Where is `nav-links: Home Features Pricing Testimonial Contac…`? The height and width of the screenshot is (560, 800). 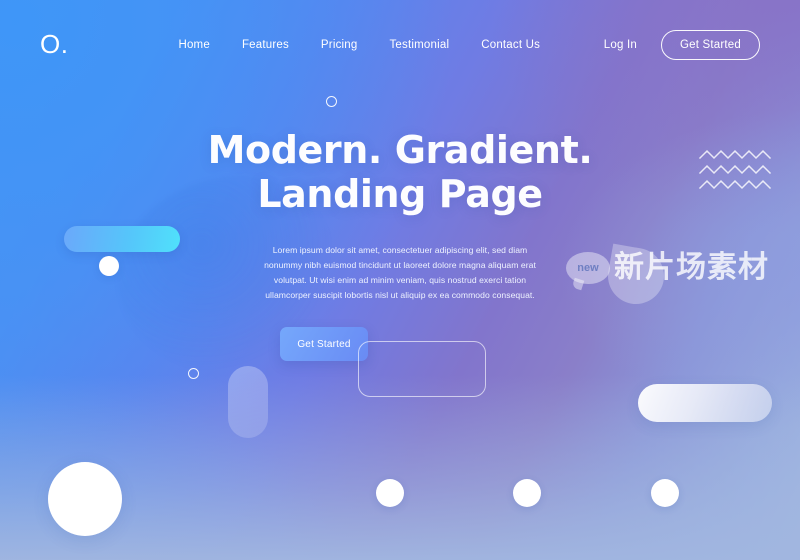 nav-links: Home Features Pricing Testimonial Contac… is located at coordinates (359, 45).